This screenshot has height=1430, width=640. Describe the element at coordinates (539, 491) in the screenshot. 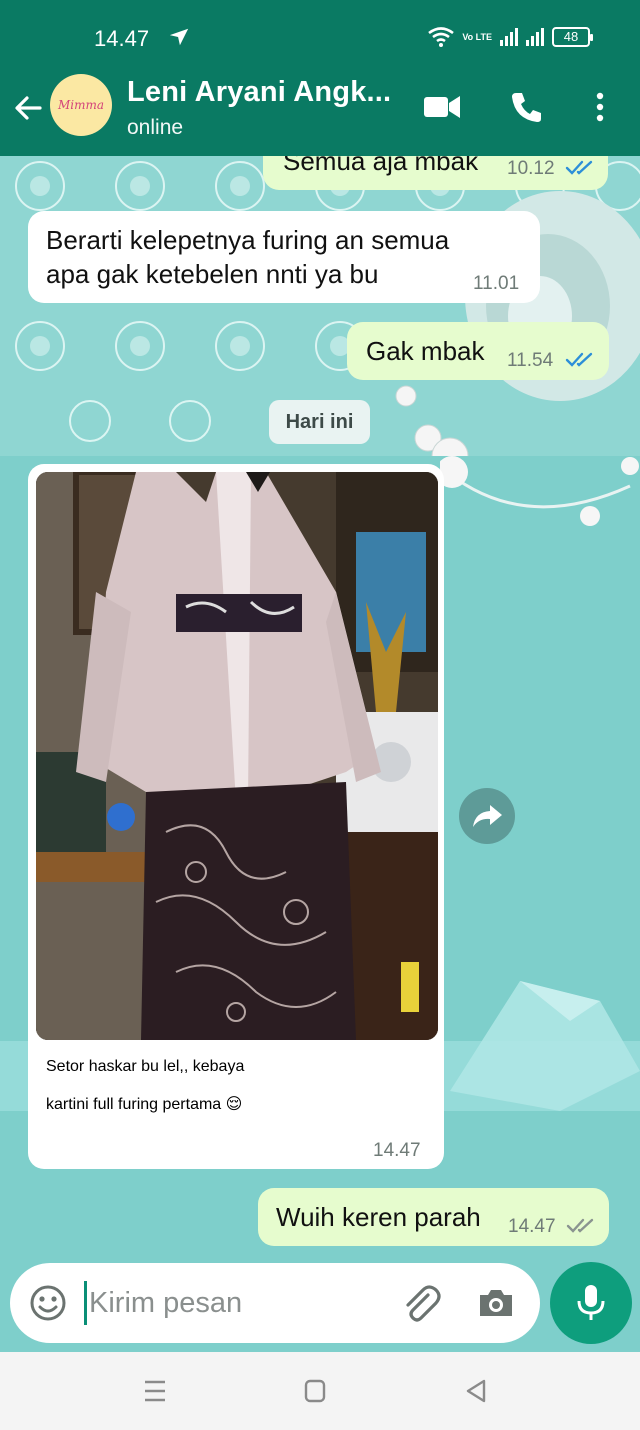

I see `pearl-string-decoration` at that location.